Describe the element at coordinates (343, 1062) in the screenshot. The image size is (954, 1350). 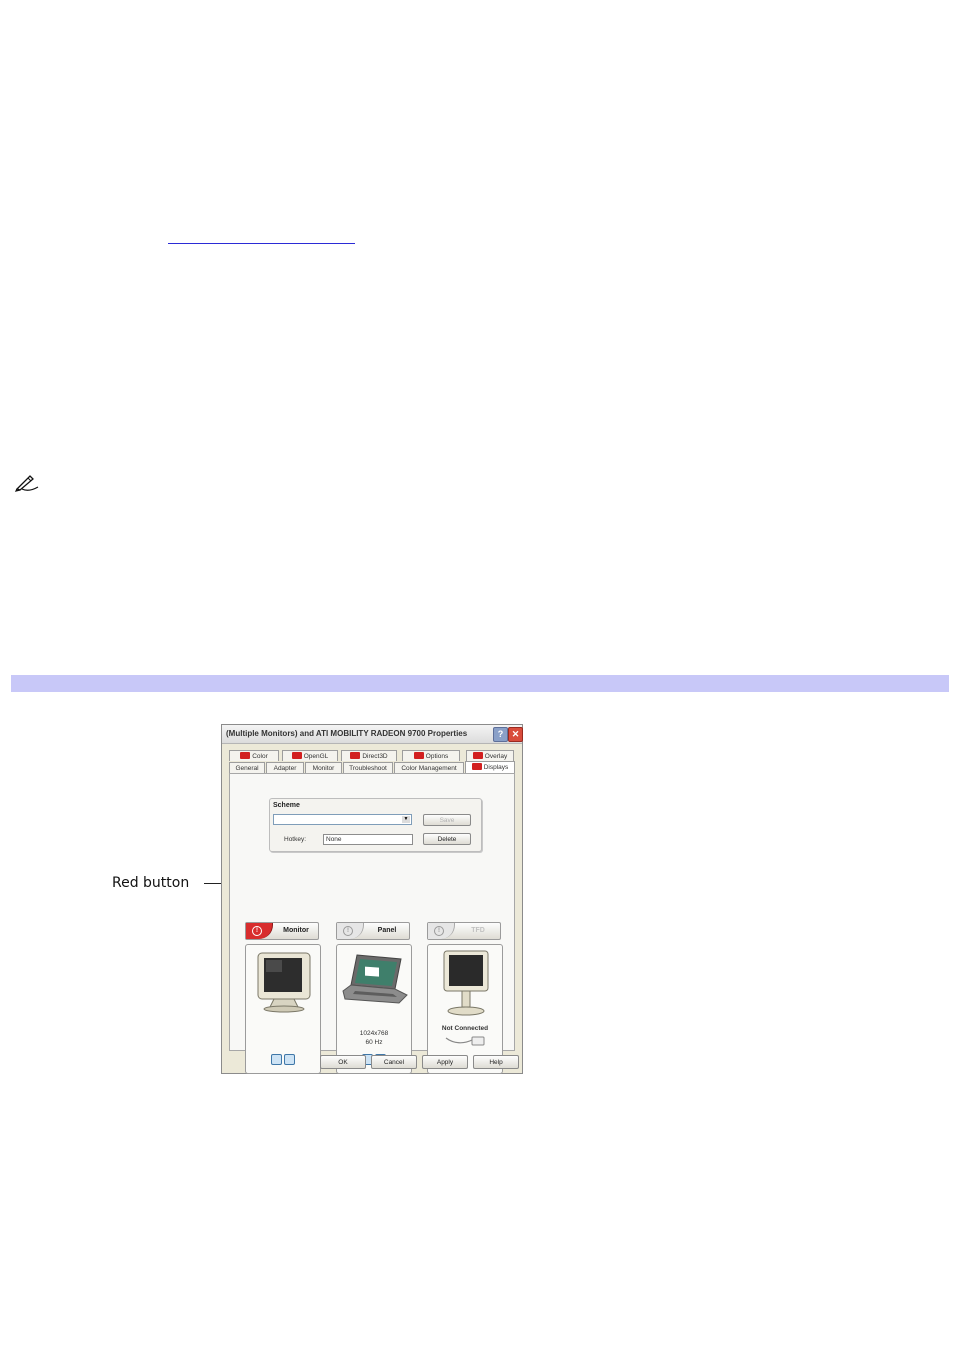
I see `ok-button: OK` at that location.